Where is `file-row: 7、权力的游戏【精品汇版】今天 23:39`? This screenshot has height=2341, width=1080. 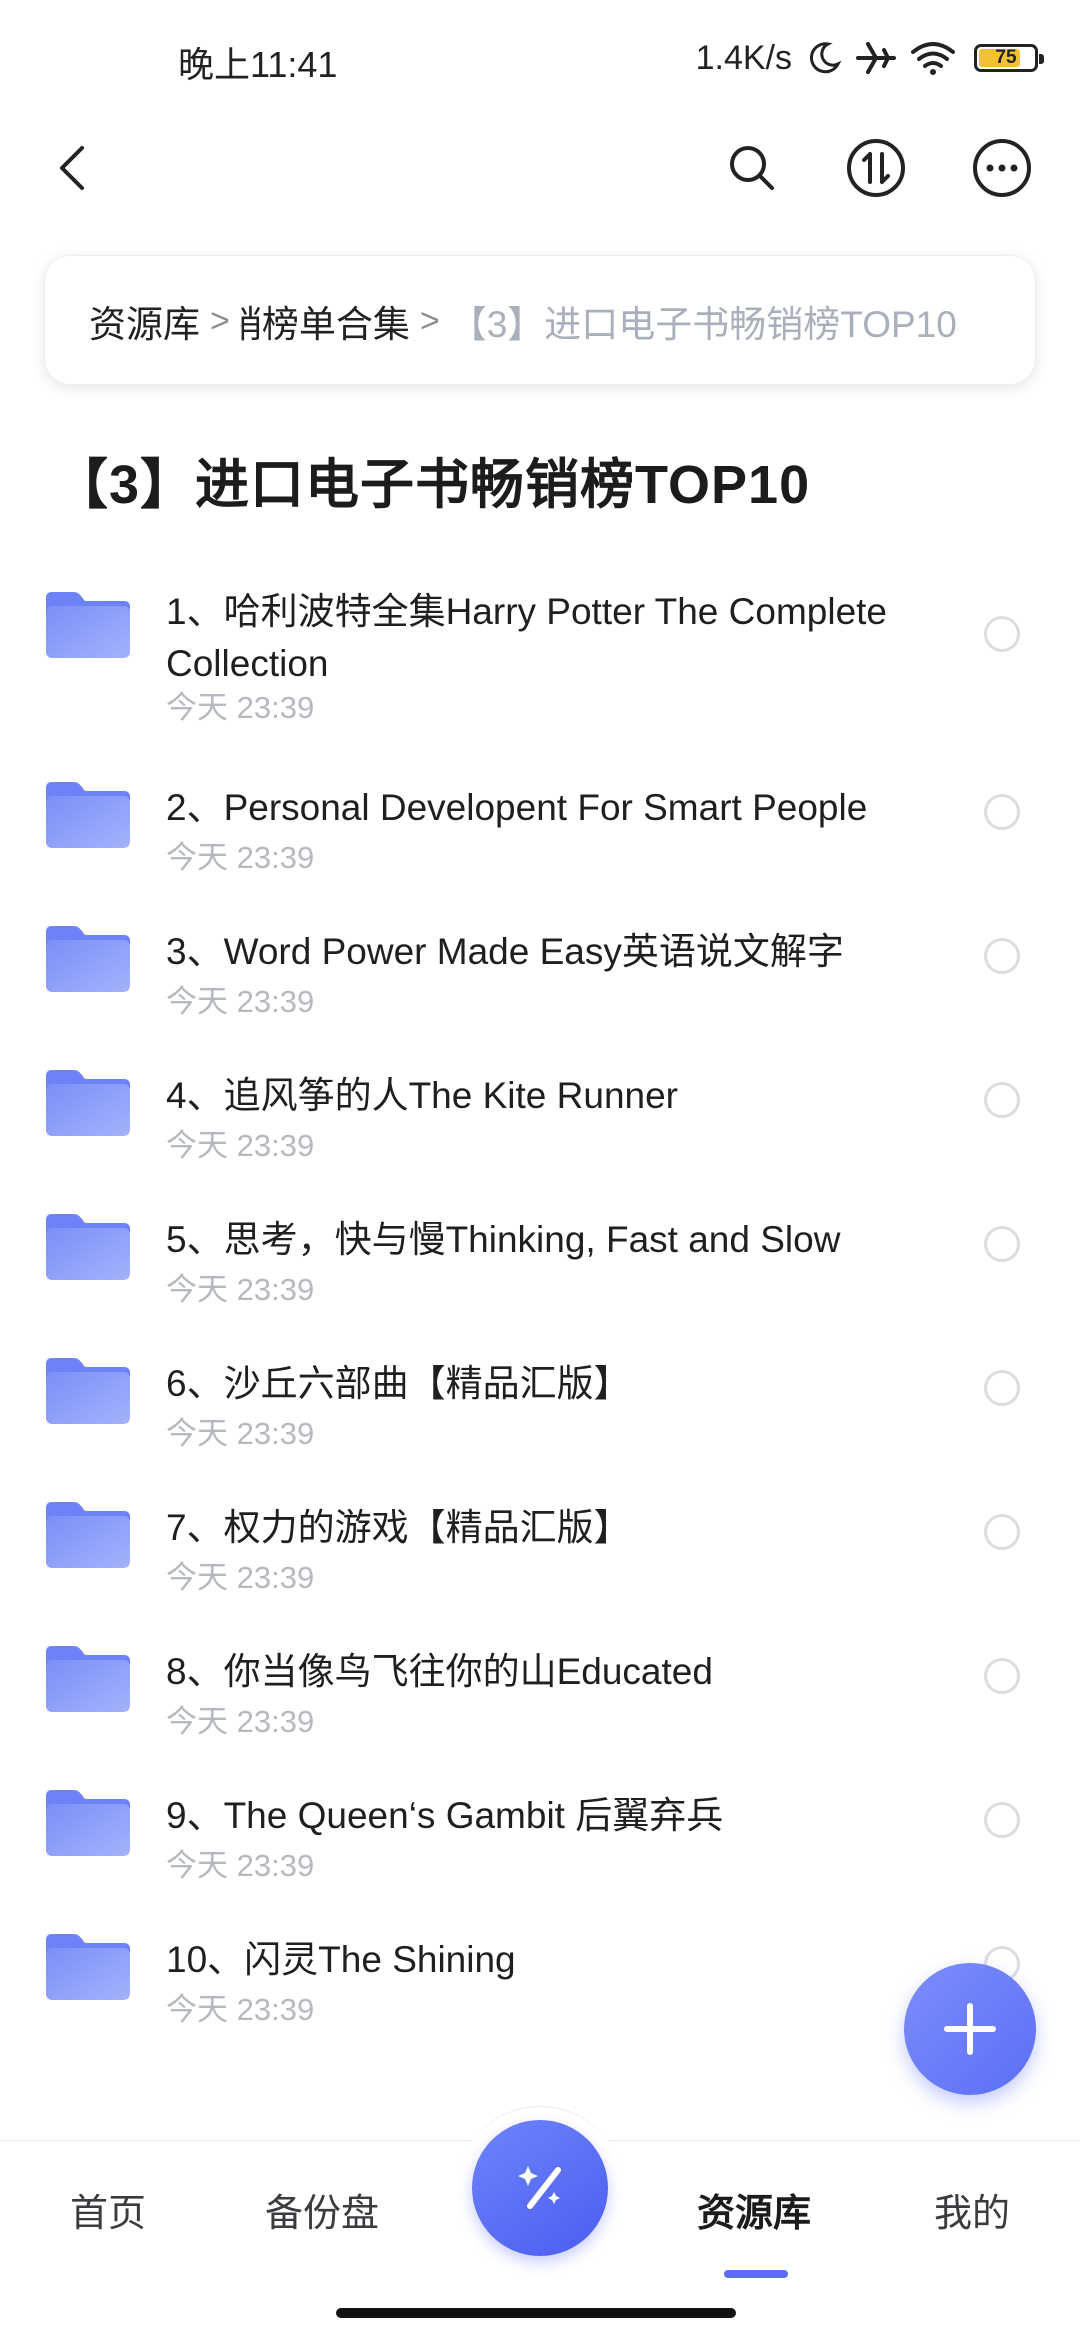
file-row: 7、权力的游戏【精品汇版】今天 23:39 is located at coordinates (540, 1548).